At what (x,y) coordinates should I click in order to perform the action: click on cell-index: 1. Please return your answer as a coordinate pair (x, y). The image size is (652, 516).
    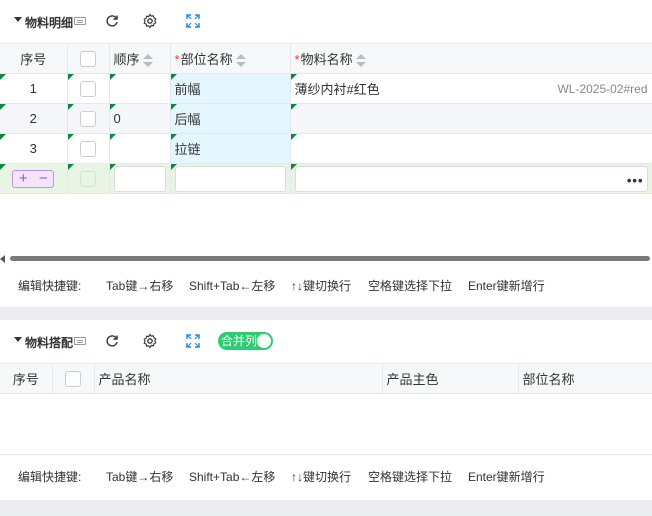
    Looking at the image, I should click on (34, 88).